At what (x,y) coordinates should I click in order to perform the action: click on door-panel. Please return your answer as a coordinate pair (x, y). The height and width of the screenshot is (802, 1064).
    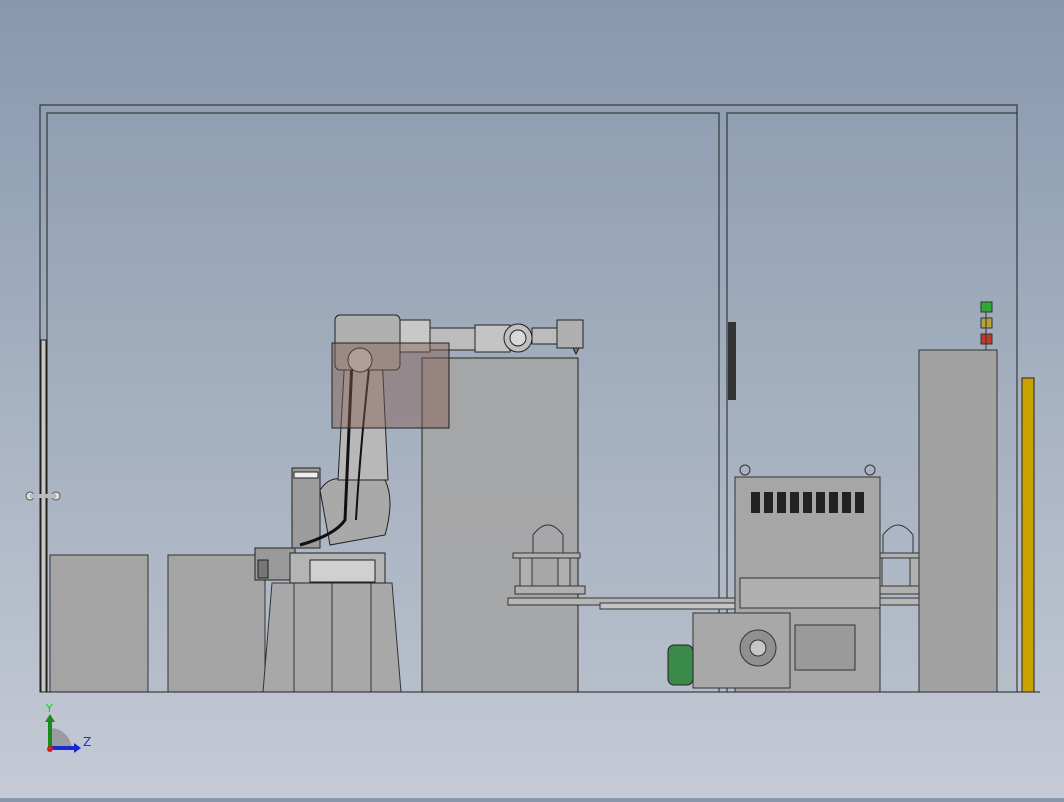
    Looking at the image, I should click on (43, 516).